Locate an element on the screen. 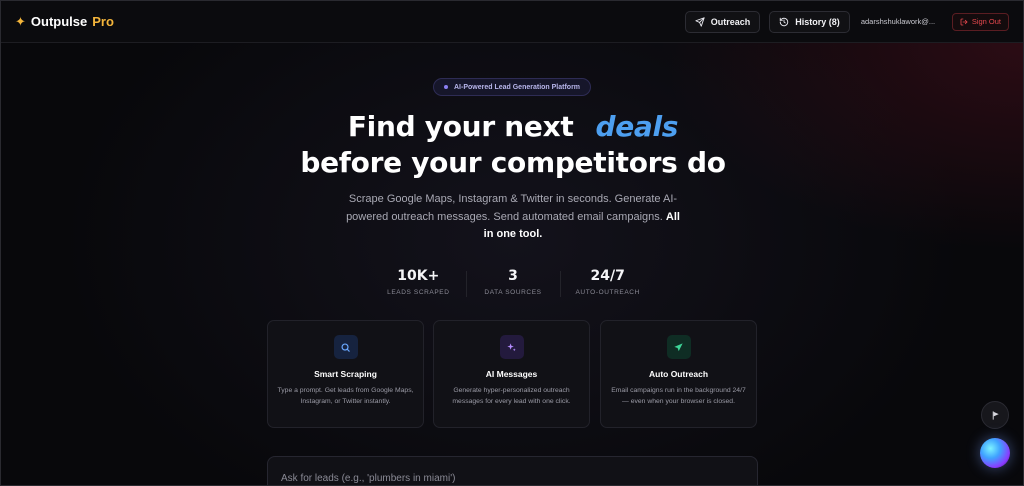 This screenshot has height=486, width=1024. lead-prompt-input is located at coordinates (512, 478).